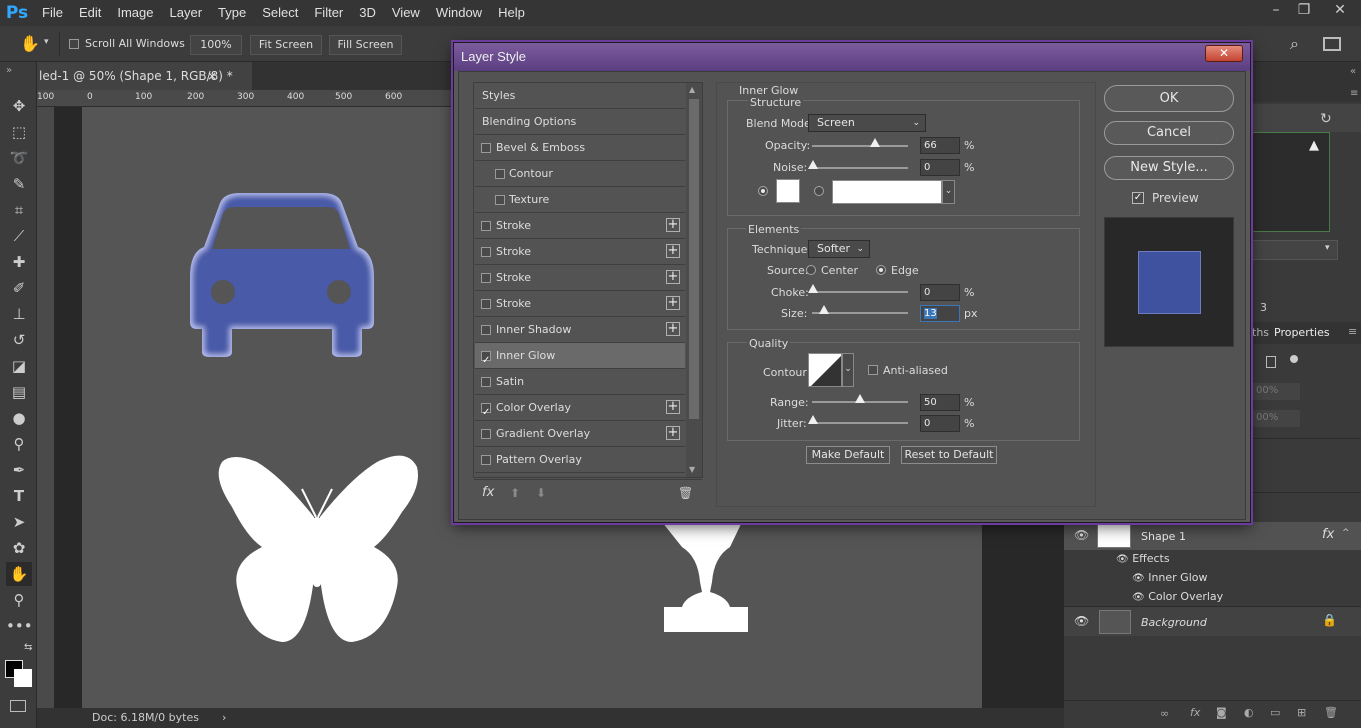 Image resolution: width=1361 pixels, height=728 pixels. What do you see at coordinates (940, 145) in the screenshot?
I see `opacity-field: 66` at bounding box center [940, 145].